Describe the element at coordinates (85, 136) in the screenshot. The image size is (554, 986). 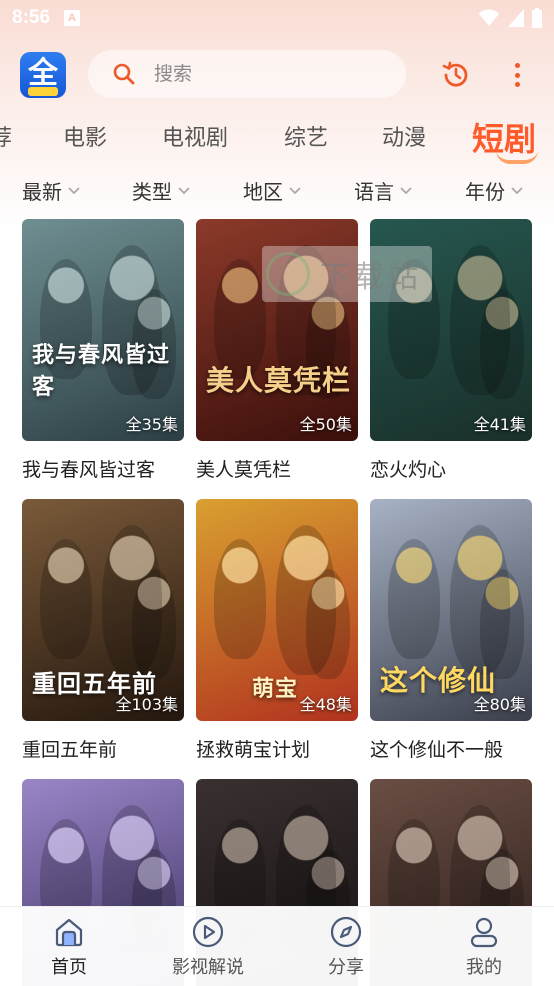
I see `tab-movies: 电影` at that location.